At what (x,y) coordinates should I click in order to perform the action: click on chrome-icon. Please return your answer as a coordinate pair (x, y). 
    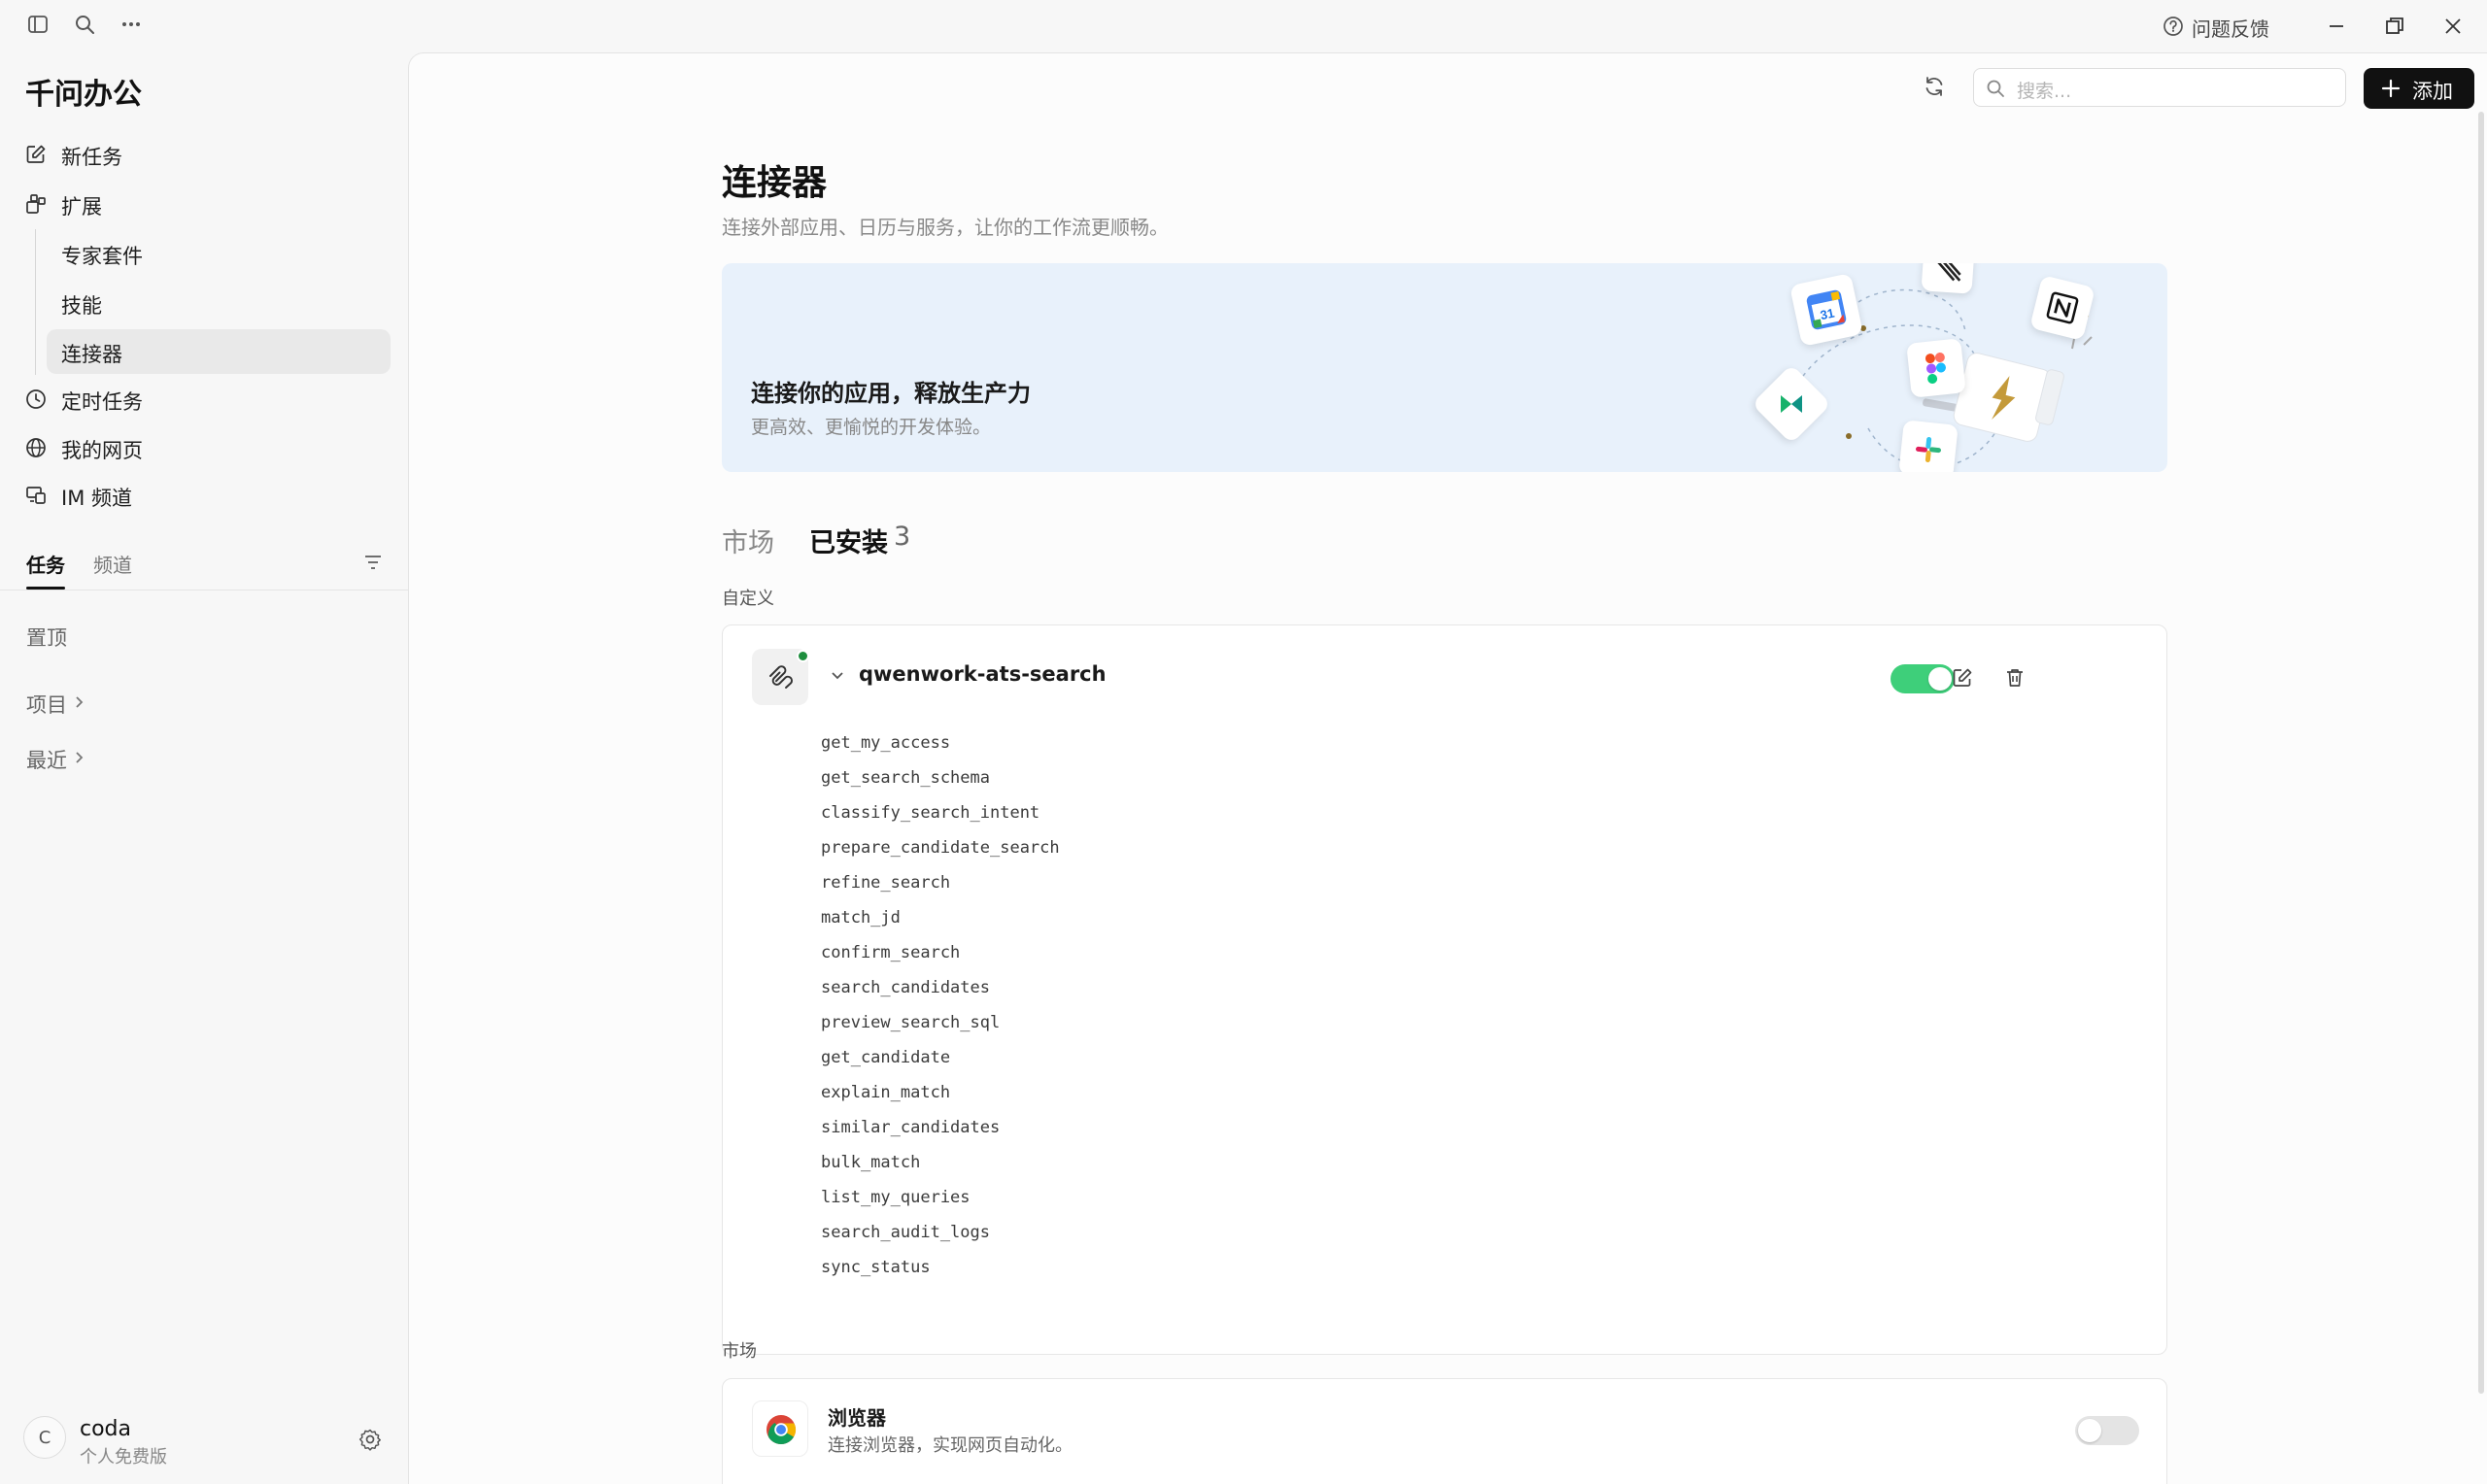
    Looking at the image, I should click on (781, 1430).